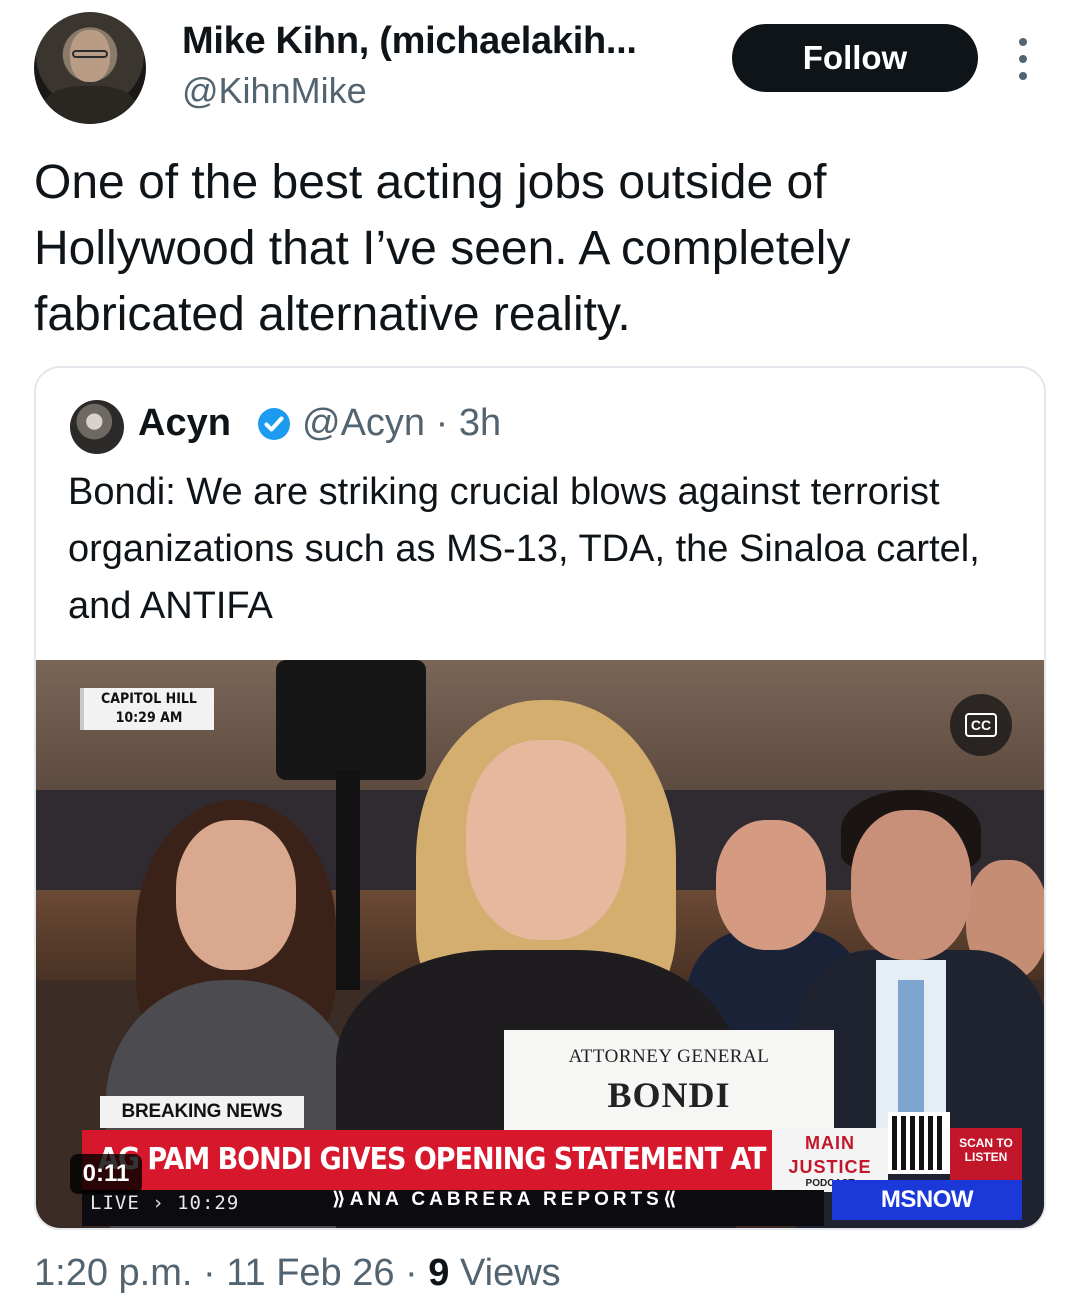 The image size is (1080, 1307). Describe the element at coordinates (439, 1273) in the screenshot. I see `views-count: 9` at that location.